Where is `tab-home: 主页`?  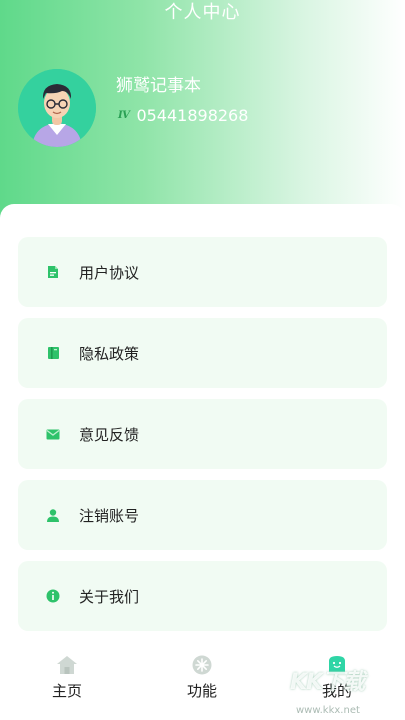 tab-home: 主页 is located at coordinates (67, 682).